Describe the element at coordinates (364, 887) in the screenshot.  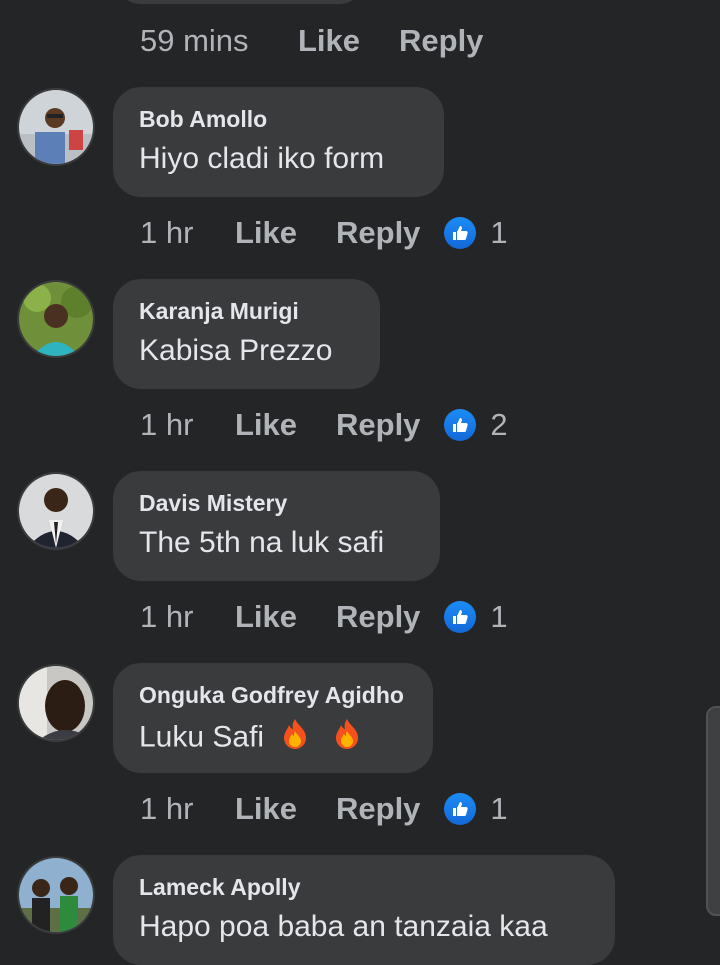
I see `comment-author: Lameck Apolly` at that location.